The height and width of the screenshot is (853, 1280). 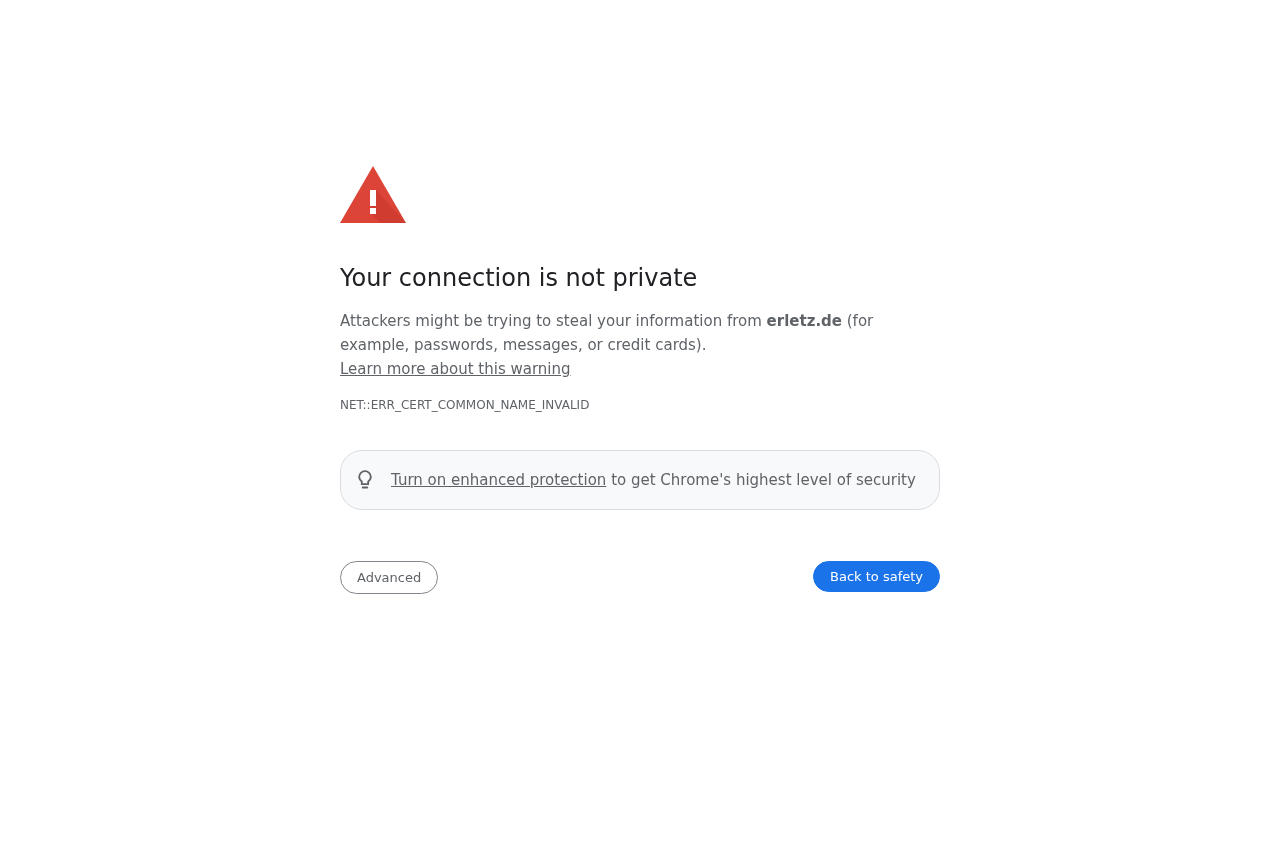 What do you see at coordinates (519, 278) in the screenshot?
I see `page-heading: Your connection is not private` at bounding box center [519, 278].